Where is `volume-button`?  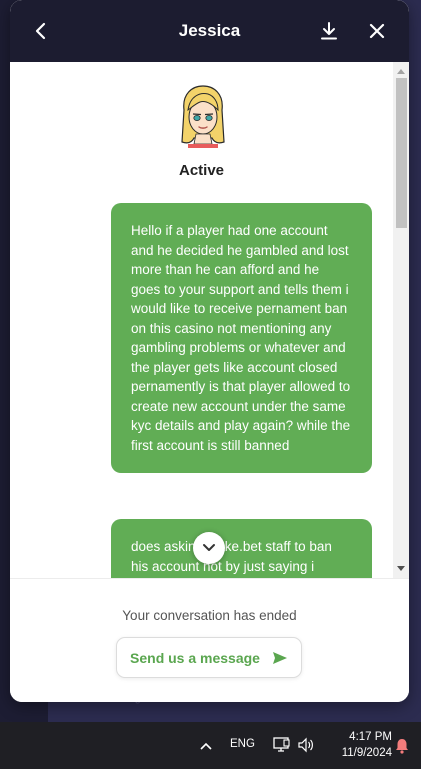
volume-button is located at coordinates (306, 745).